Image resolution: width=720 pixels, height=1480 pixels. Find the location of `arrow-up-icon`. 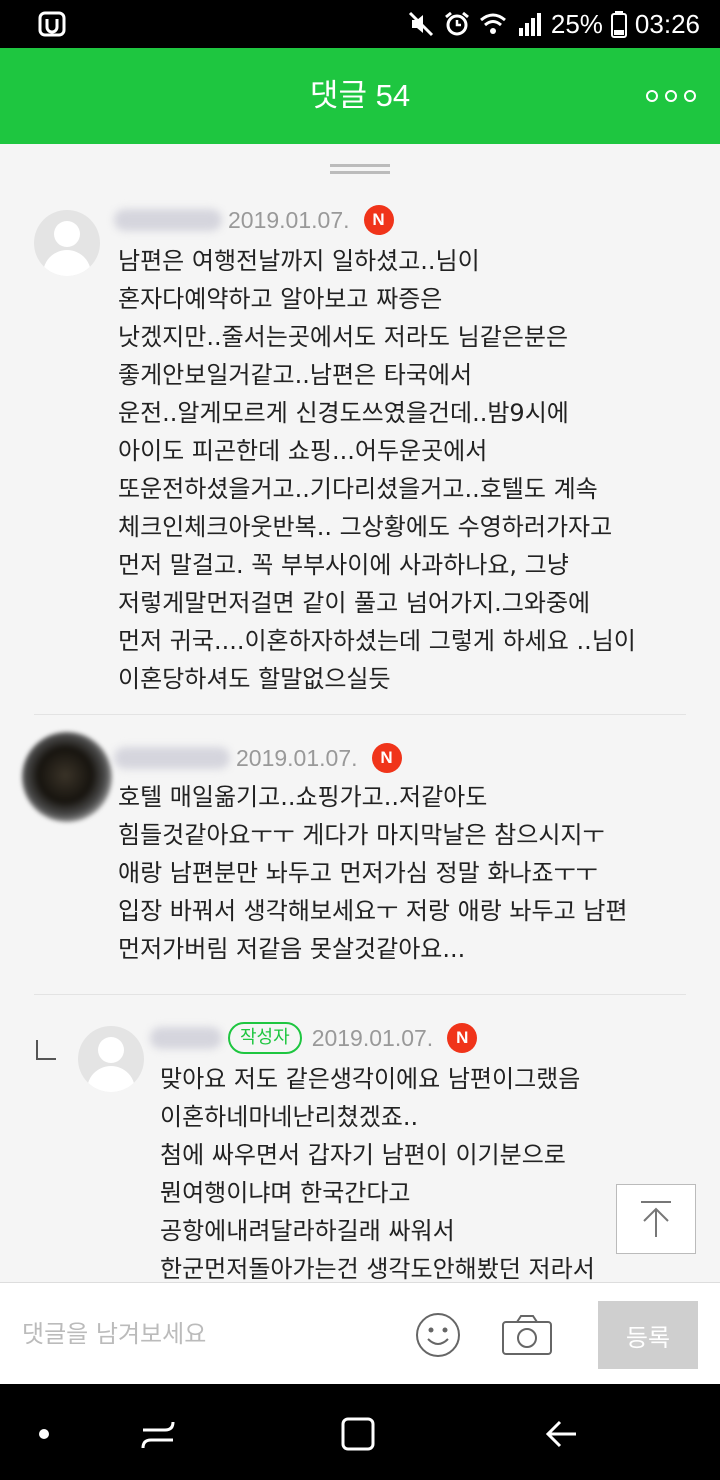

arrow-up-icon is located at coordinates (656, 1219).